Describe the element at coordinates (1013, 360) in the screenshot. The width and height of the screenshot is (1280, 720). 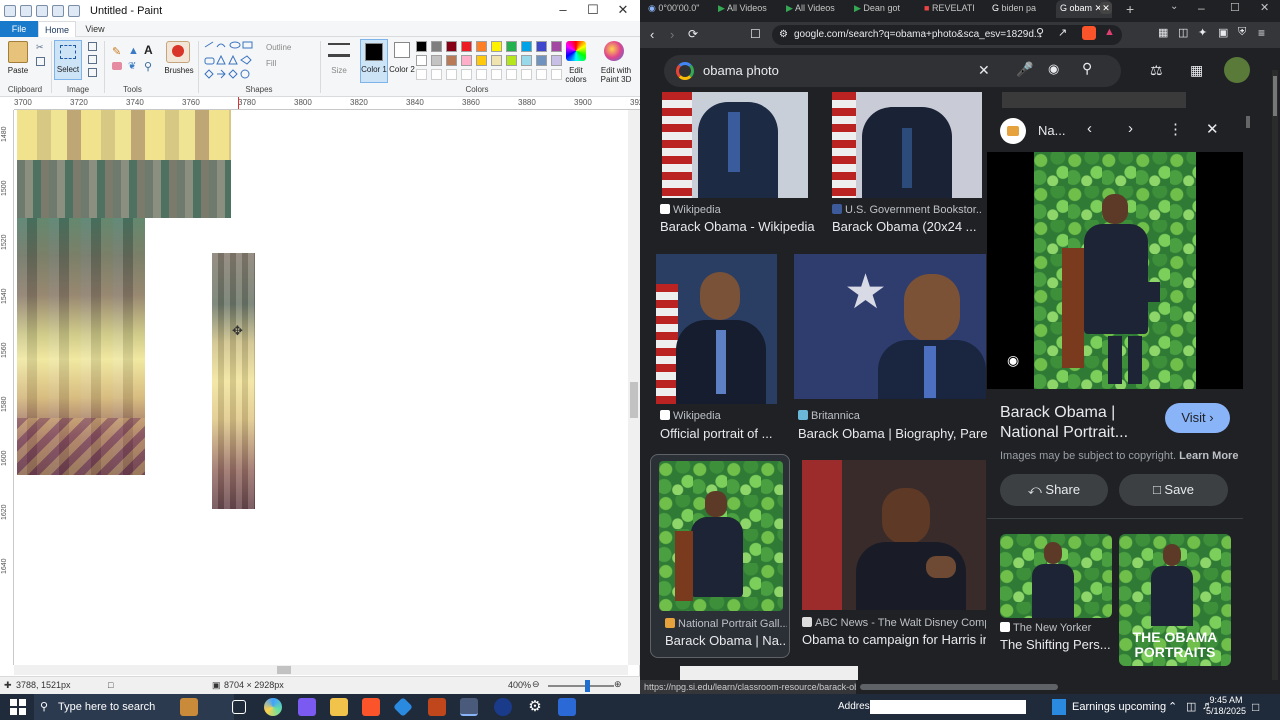
I see `lens-icon: ◉` at that location.